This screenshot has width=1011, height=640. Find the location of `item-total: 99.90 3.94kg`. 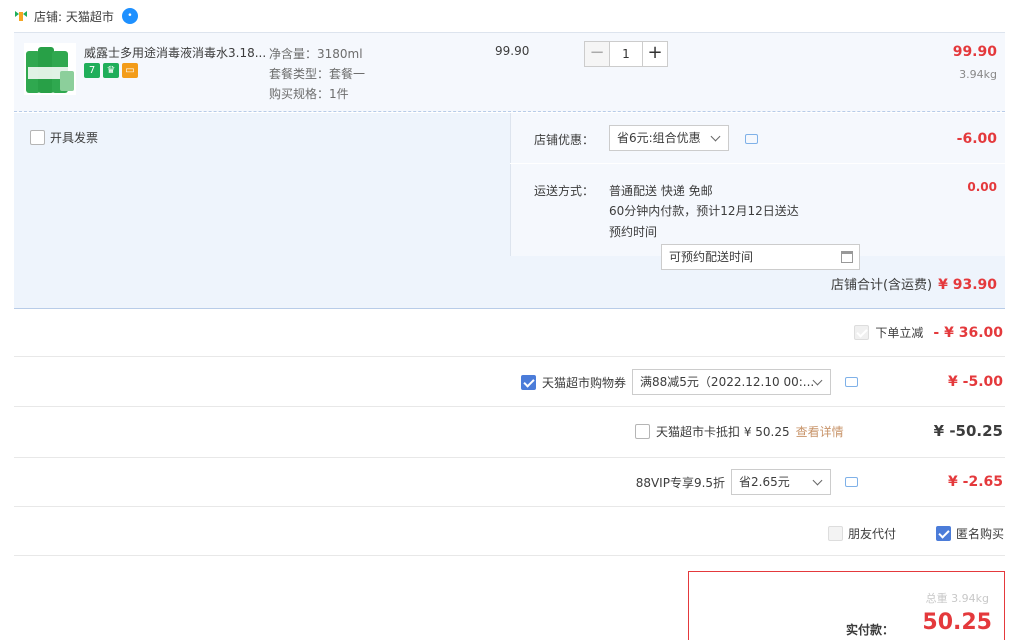

item-total: 99.90 3.94kg is located at coordinates (975, 62).